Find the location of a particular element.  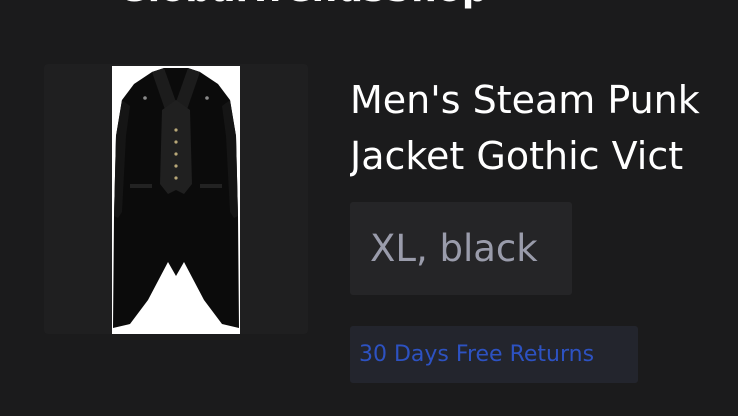

free-returns-badge: 30 Days Free Returns is located at coordinates (494, 354).